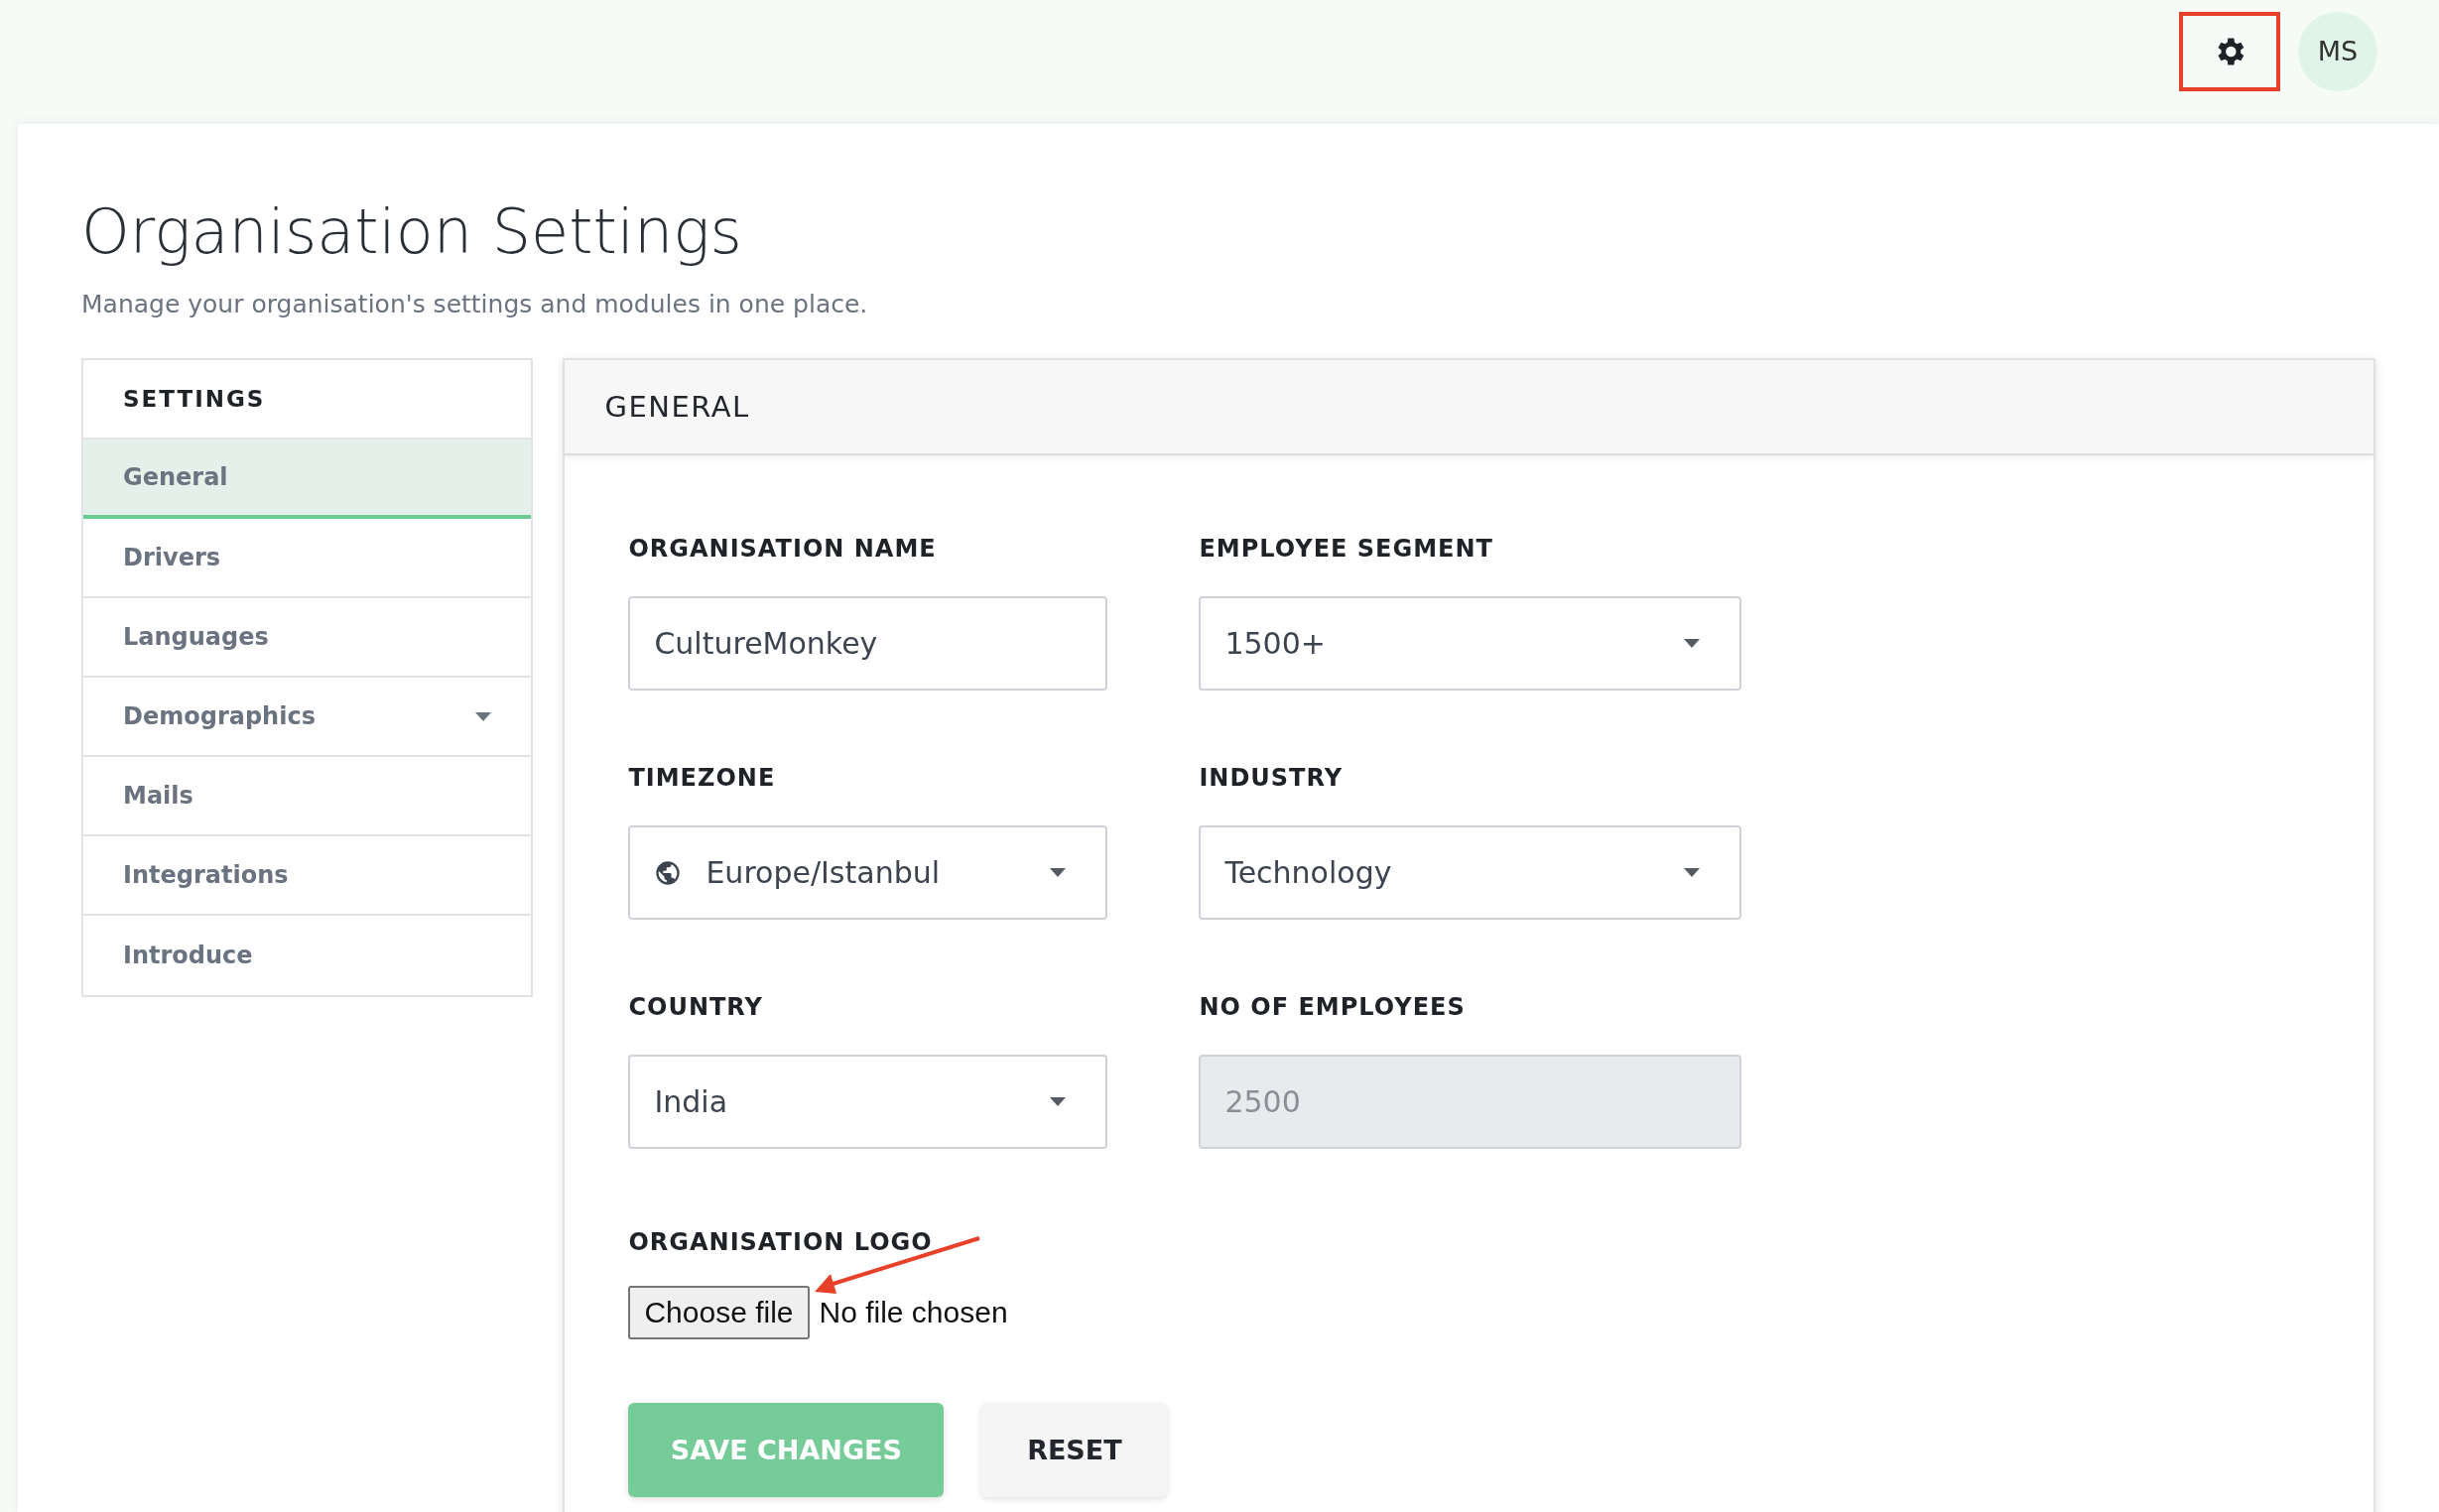 Image resolution: width=2439 pixels, height=1512 pixels. Describe the element at coordinates (1333, 1007) in the screenshot. I see `field-label: NO OF EMPLOYEES` at that location.